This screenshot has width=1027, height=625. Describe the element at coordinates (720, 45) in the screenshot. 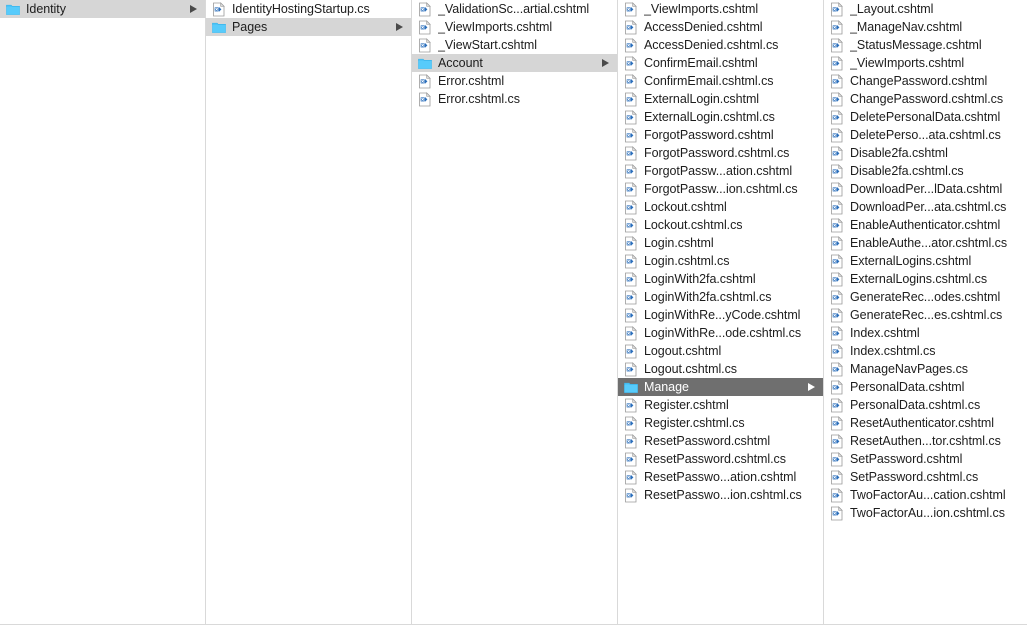

I see `file-row: AccessDenied.cshtml.cs` at that location.